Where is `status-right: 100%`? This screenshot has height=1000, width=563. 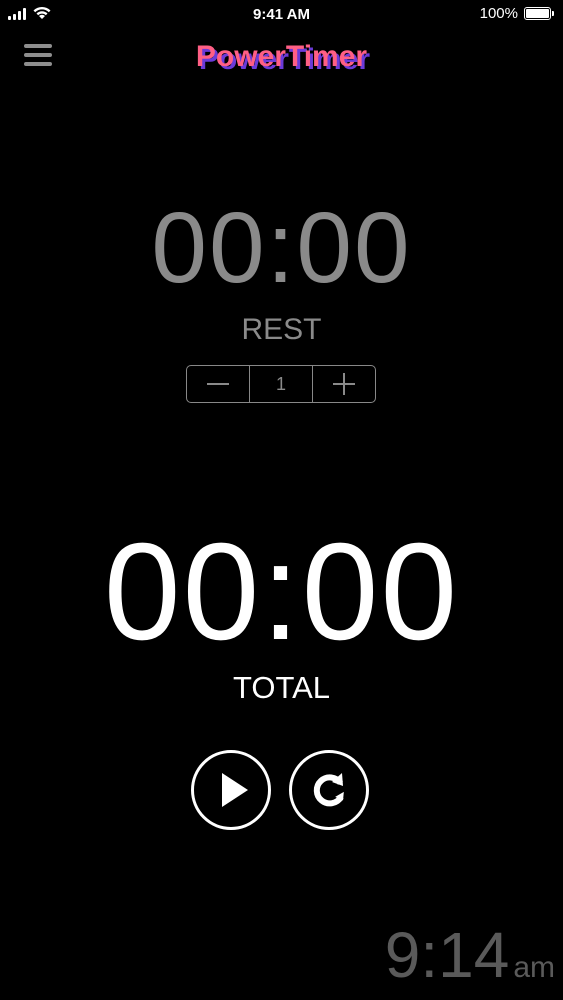
status-right: 100% is located at coordinates (516, 13).